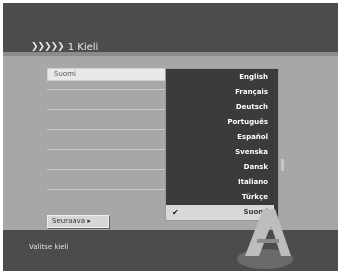  I want to click on language-field-value: Suomi, so click(65, 74).